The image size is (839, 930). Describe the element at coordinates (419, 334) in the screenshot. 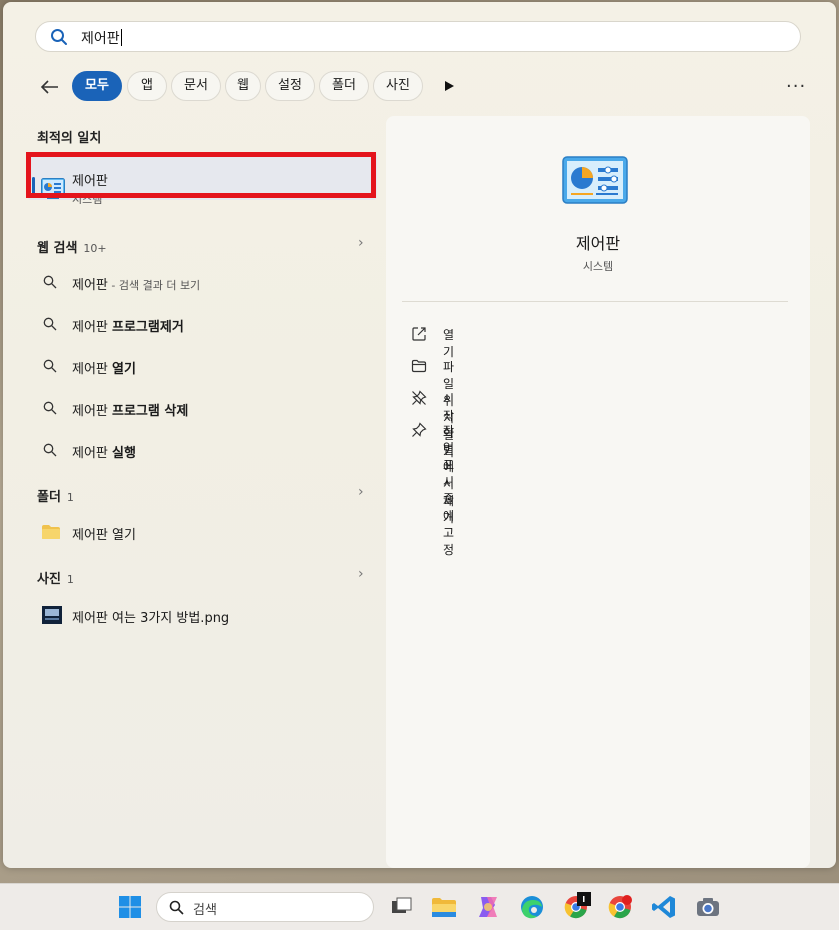

I see `open-external-icon` at that location.